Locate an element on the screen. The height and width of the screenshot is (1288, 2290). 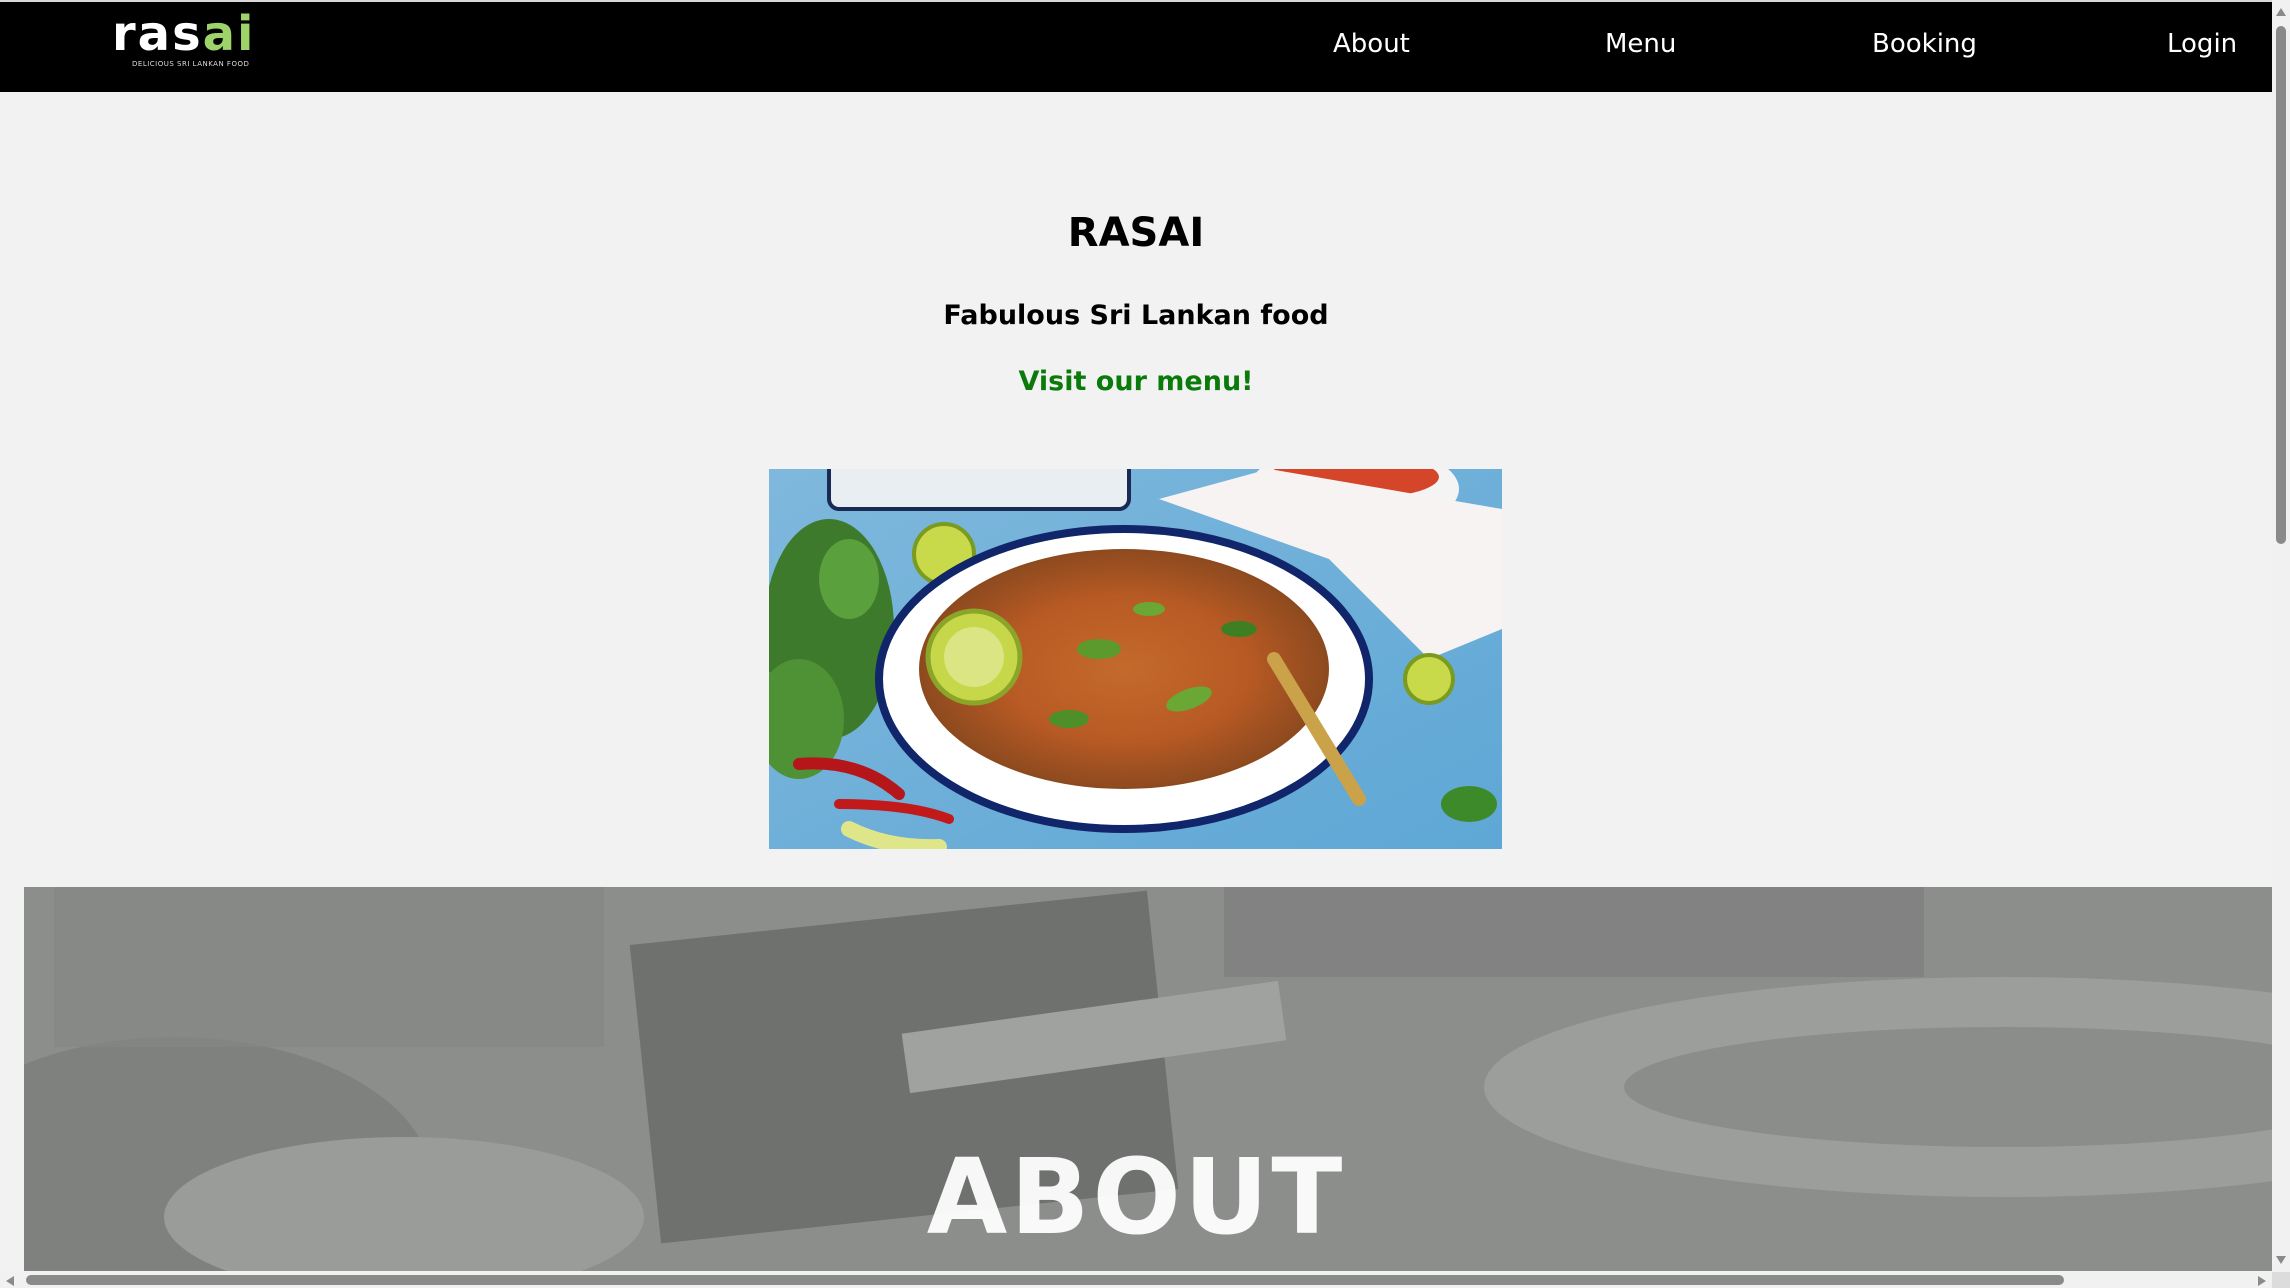
vertical-scrollbar is located at coordinates (2281, 636).